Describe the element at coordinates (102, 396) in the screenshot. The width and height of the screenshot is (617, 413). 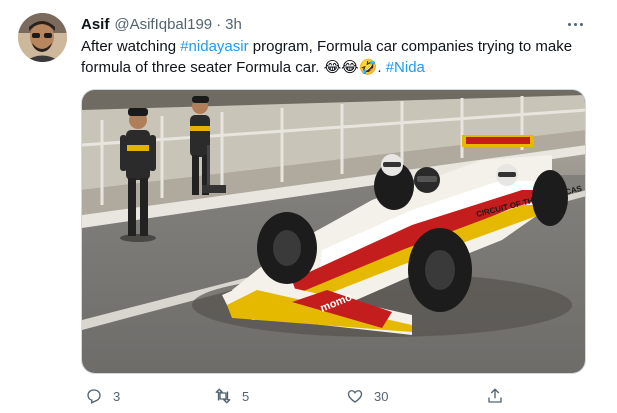
I see `reply-button: 3` at that location.